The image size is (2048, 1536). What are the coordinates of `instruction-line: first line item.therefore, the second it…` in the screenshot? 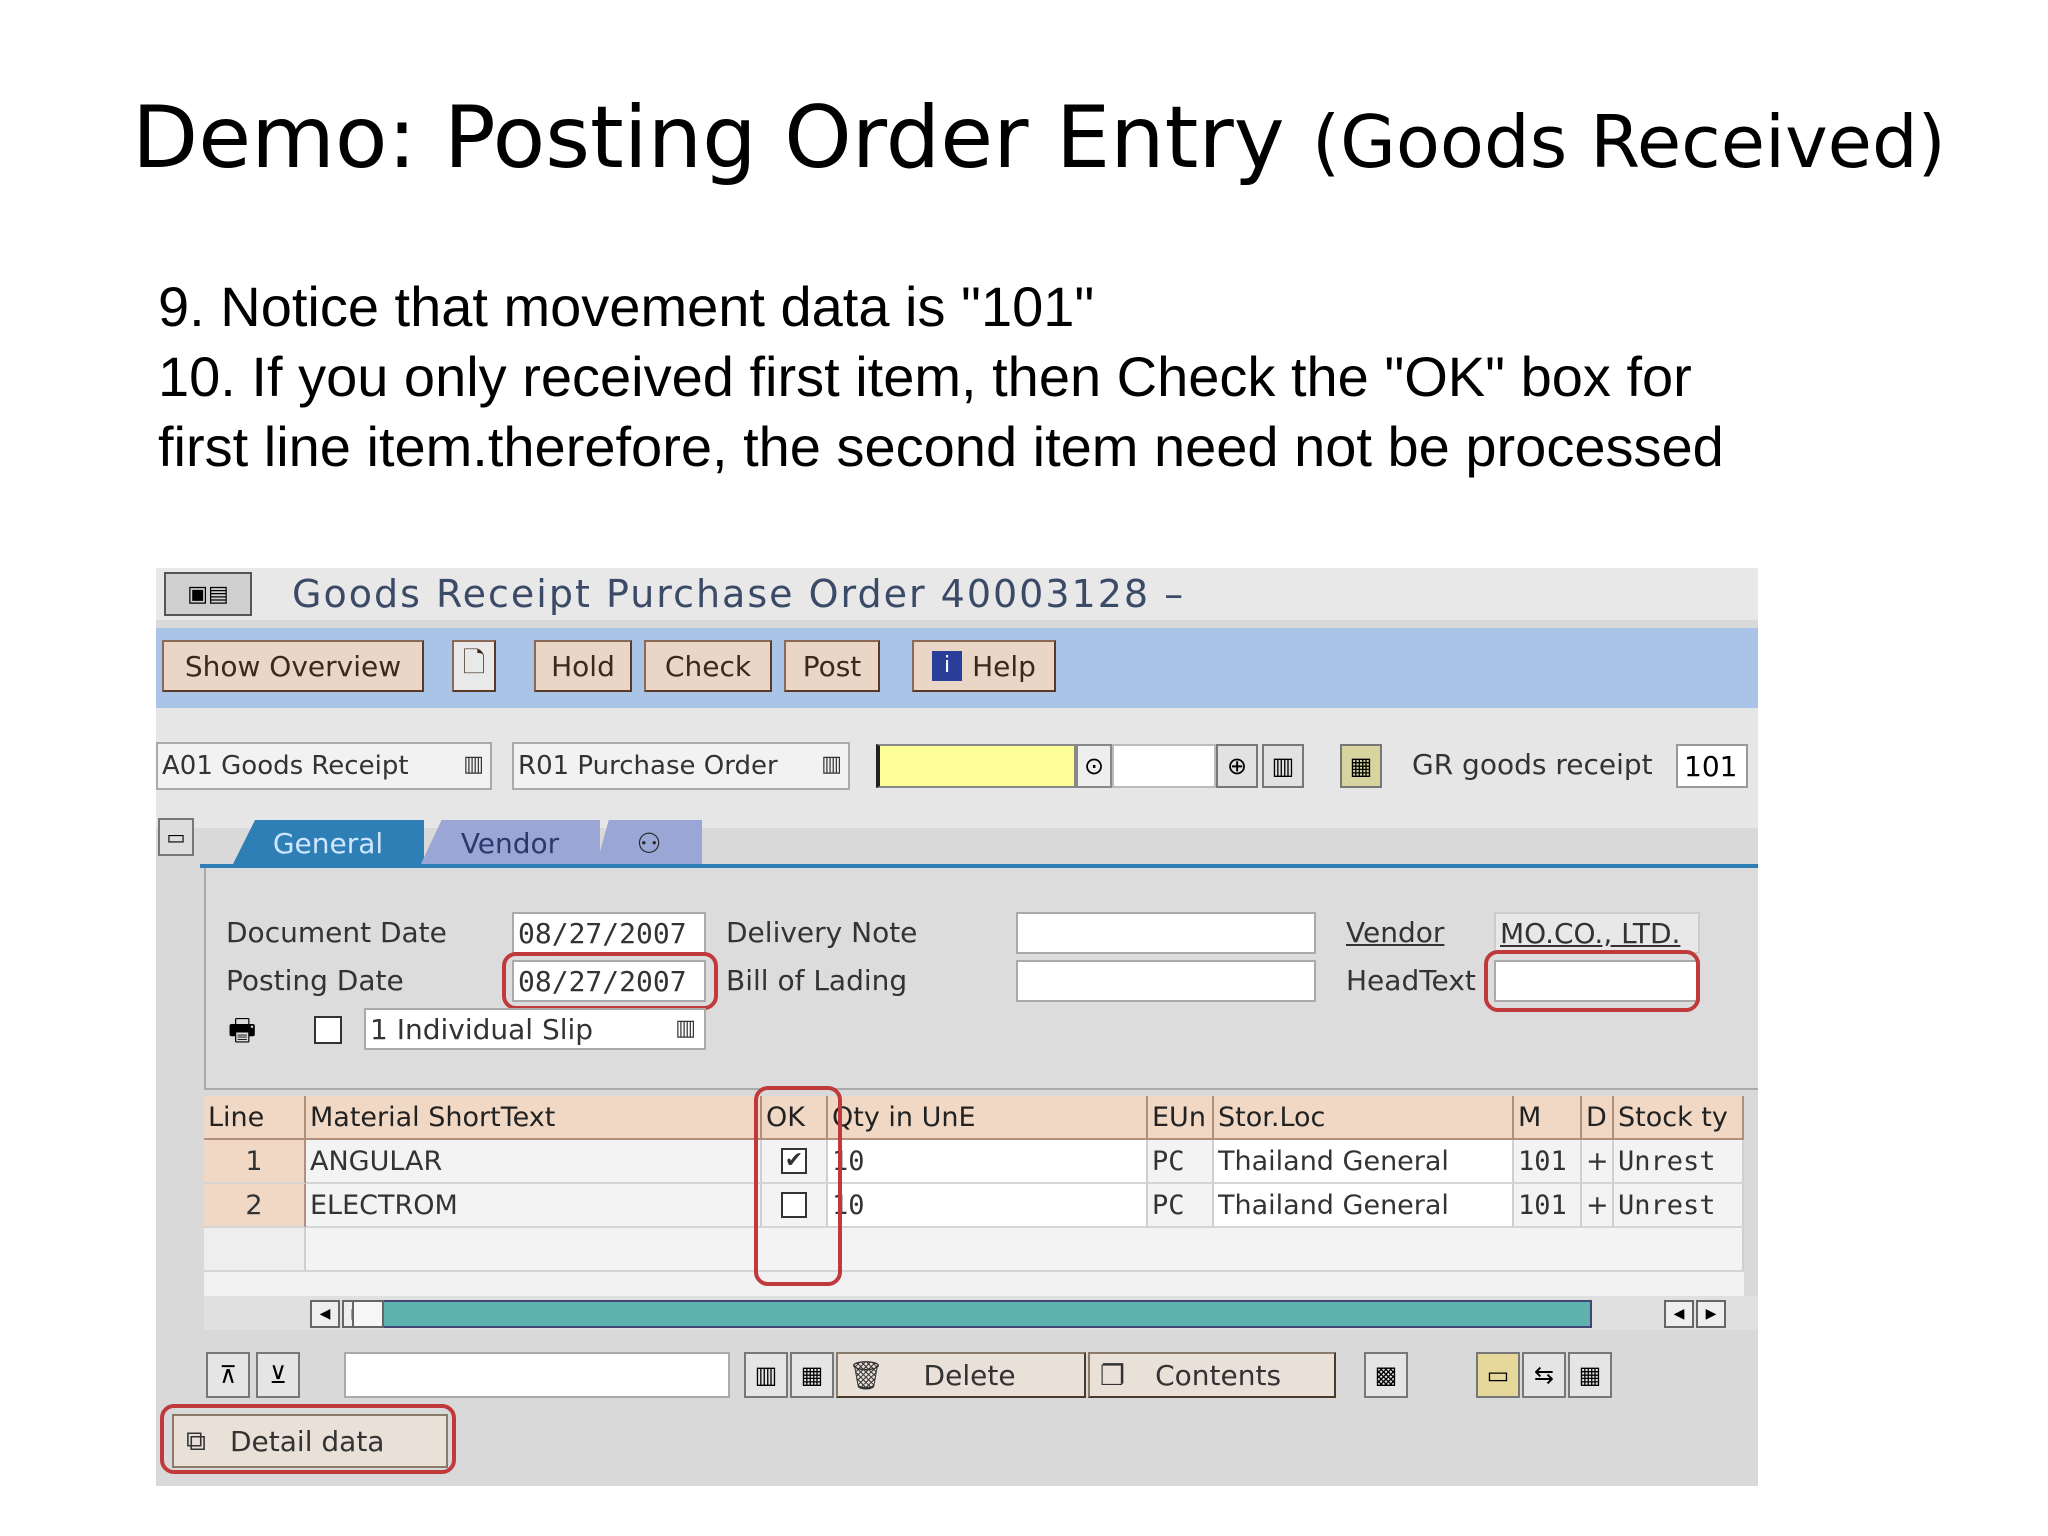 It's located at (941, 446).